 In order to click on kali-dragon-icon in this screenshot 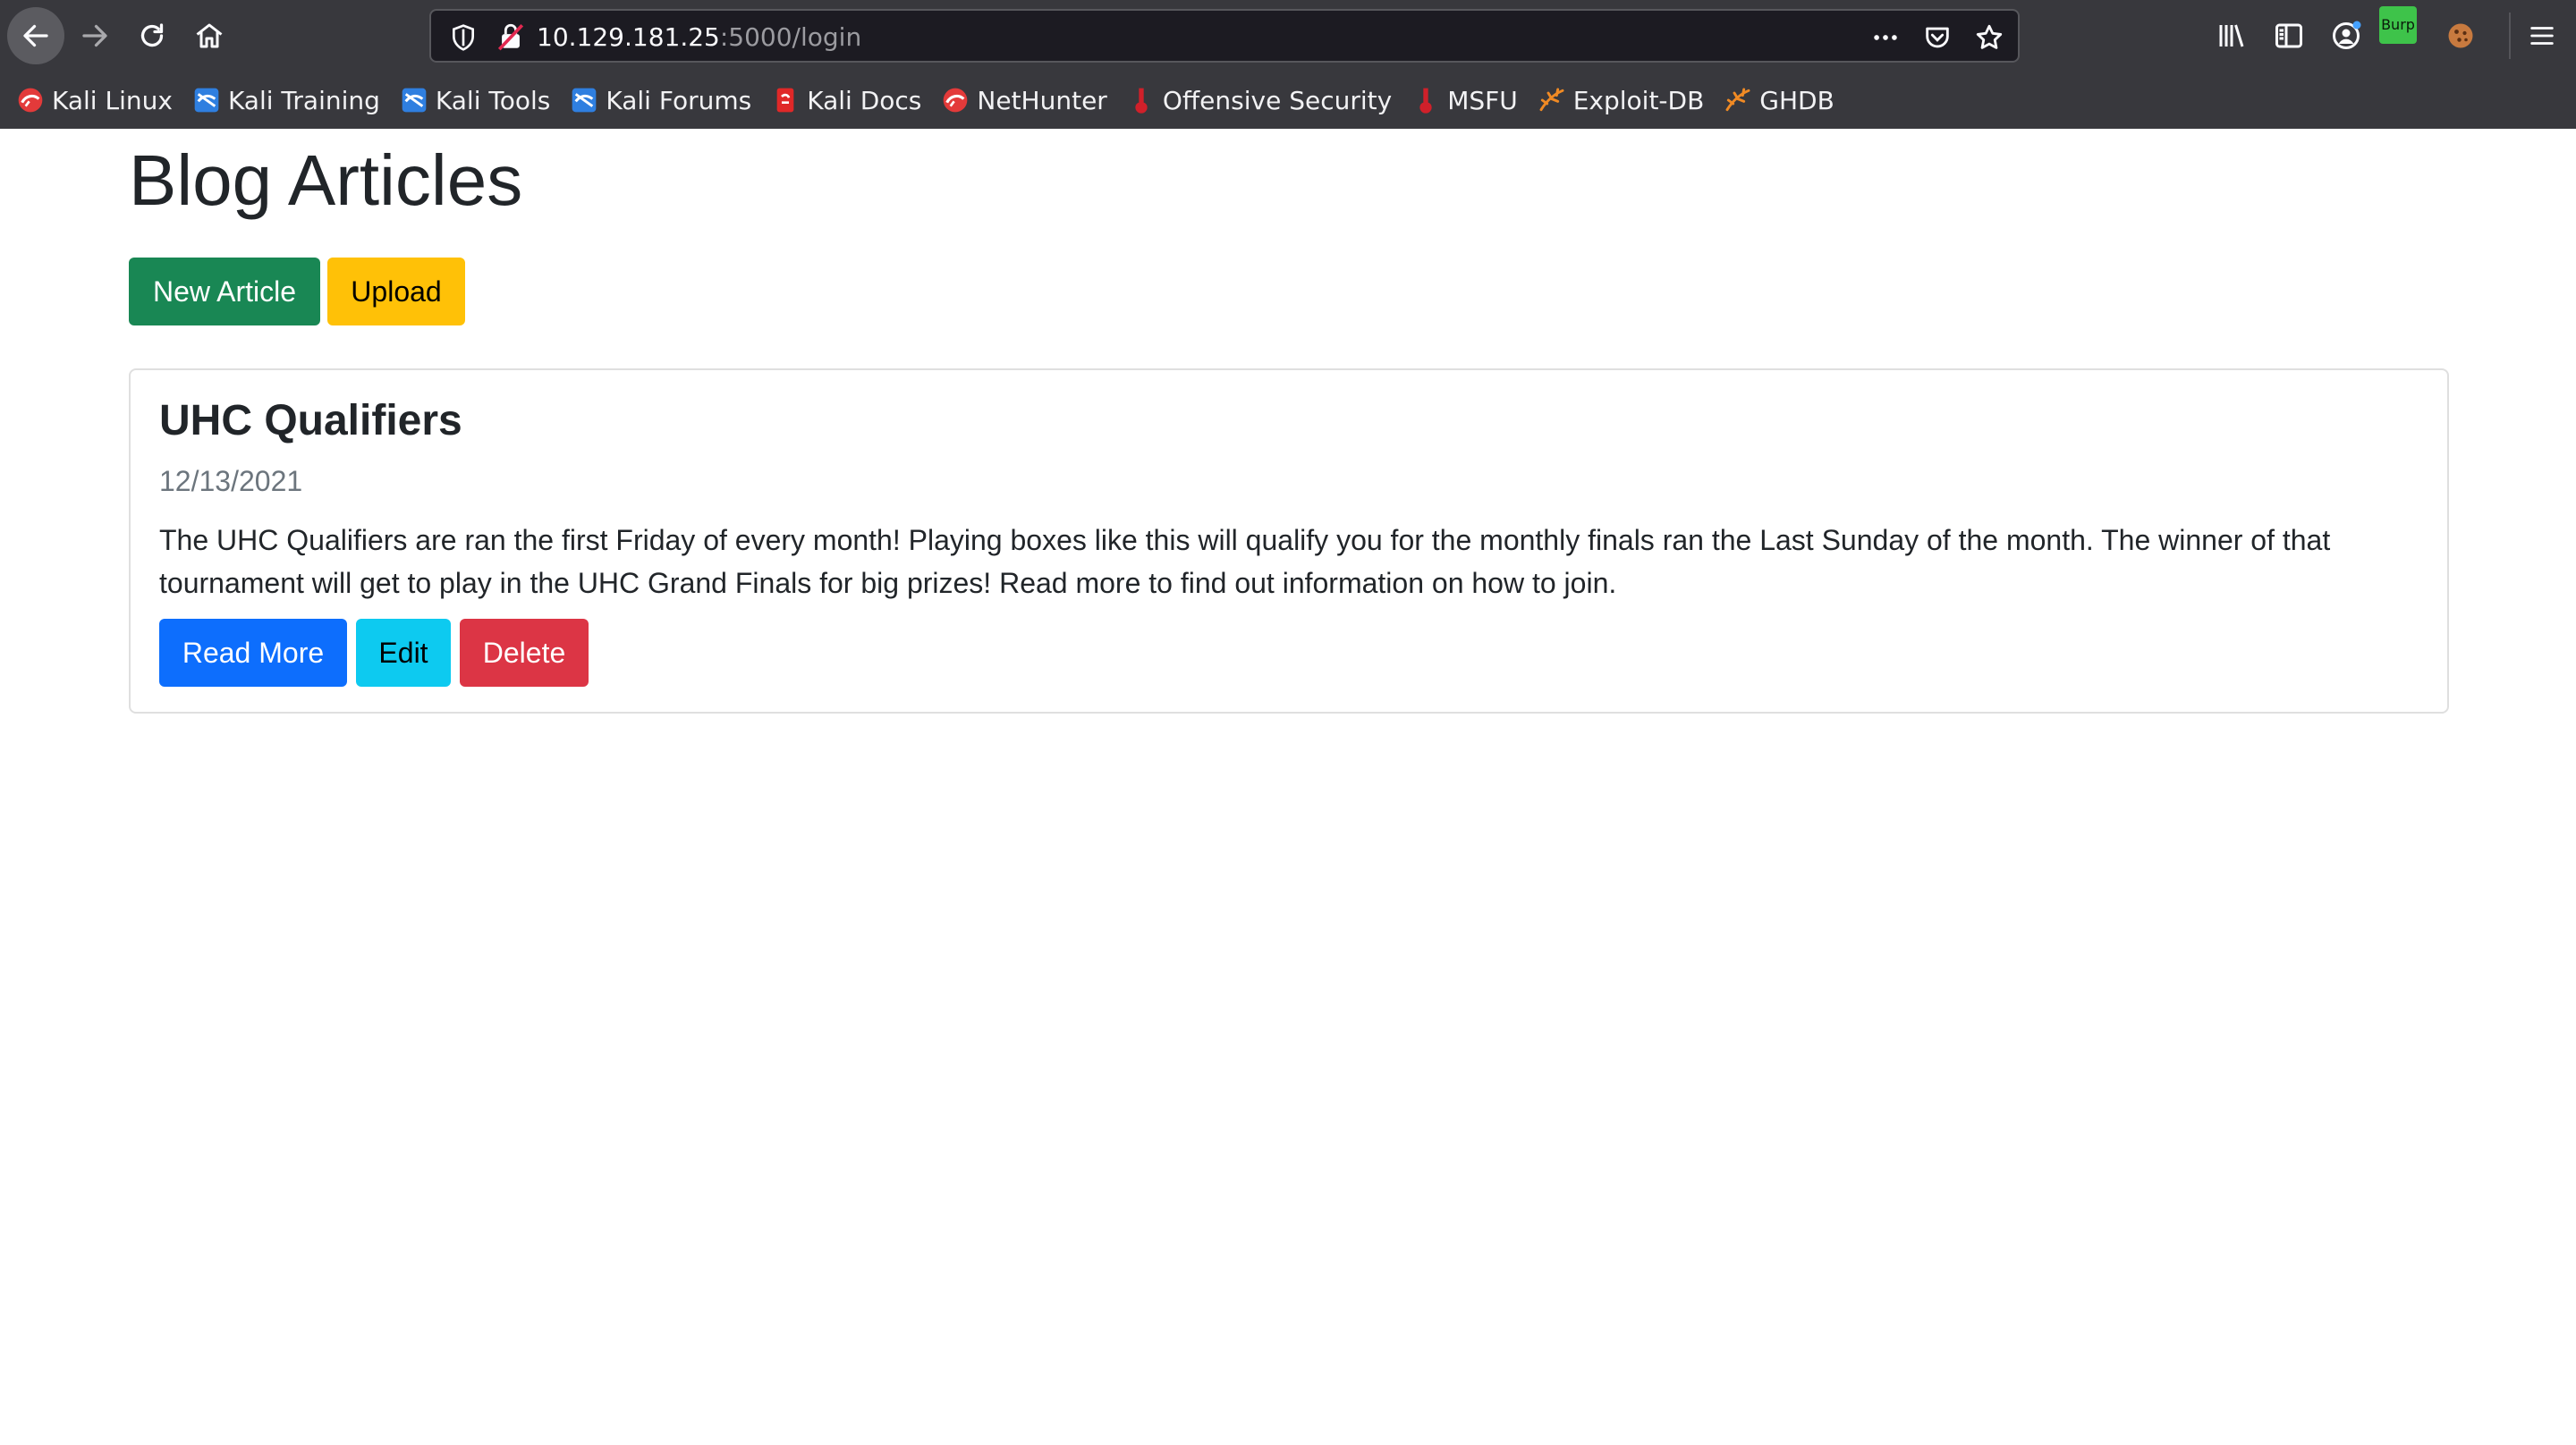, I will do `click(30, 100)`.